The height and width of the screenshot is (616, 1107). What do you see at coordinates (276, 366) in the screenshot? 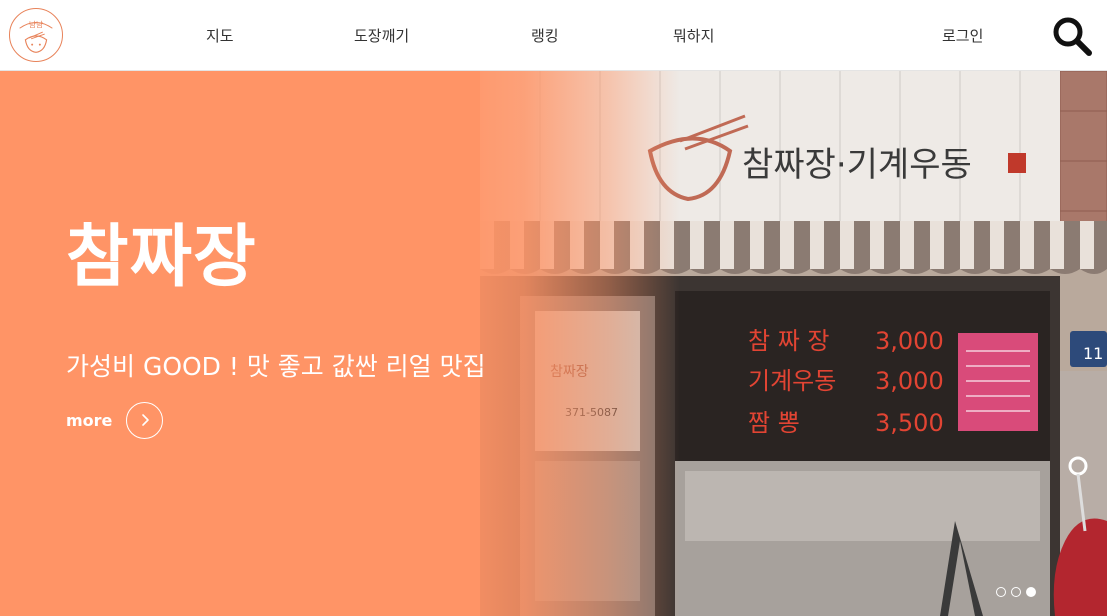
I see `hero-subtitle: 가성비 GOOD ! 맛 좋고 값싼 리얼 맛집` at bounding box center [276, 366].